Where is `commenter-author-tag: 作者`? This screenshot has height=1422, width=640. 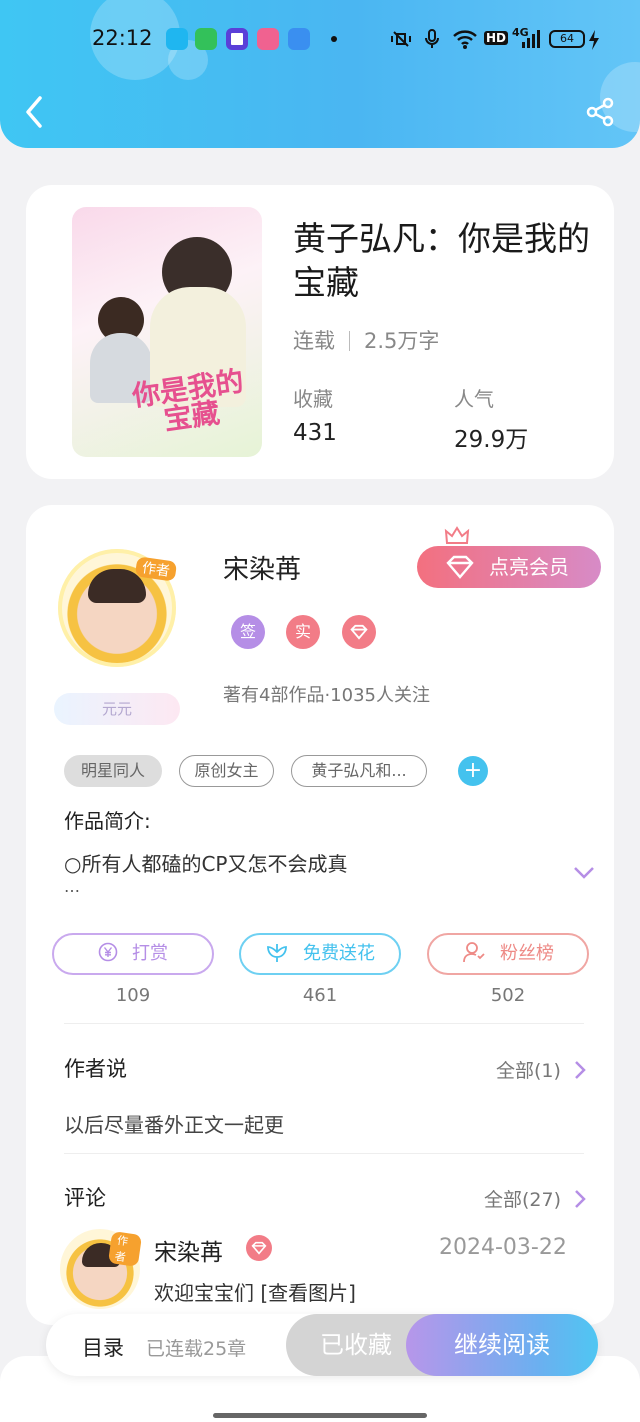 commenter-author-tag: 作者 is located at coordinates (125, 1249).